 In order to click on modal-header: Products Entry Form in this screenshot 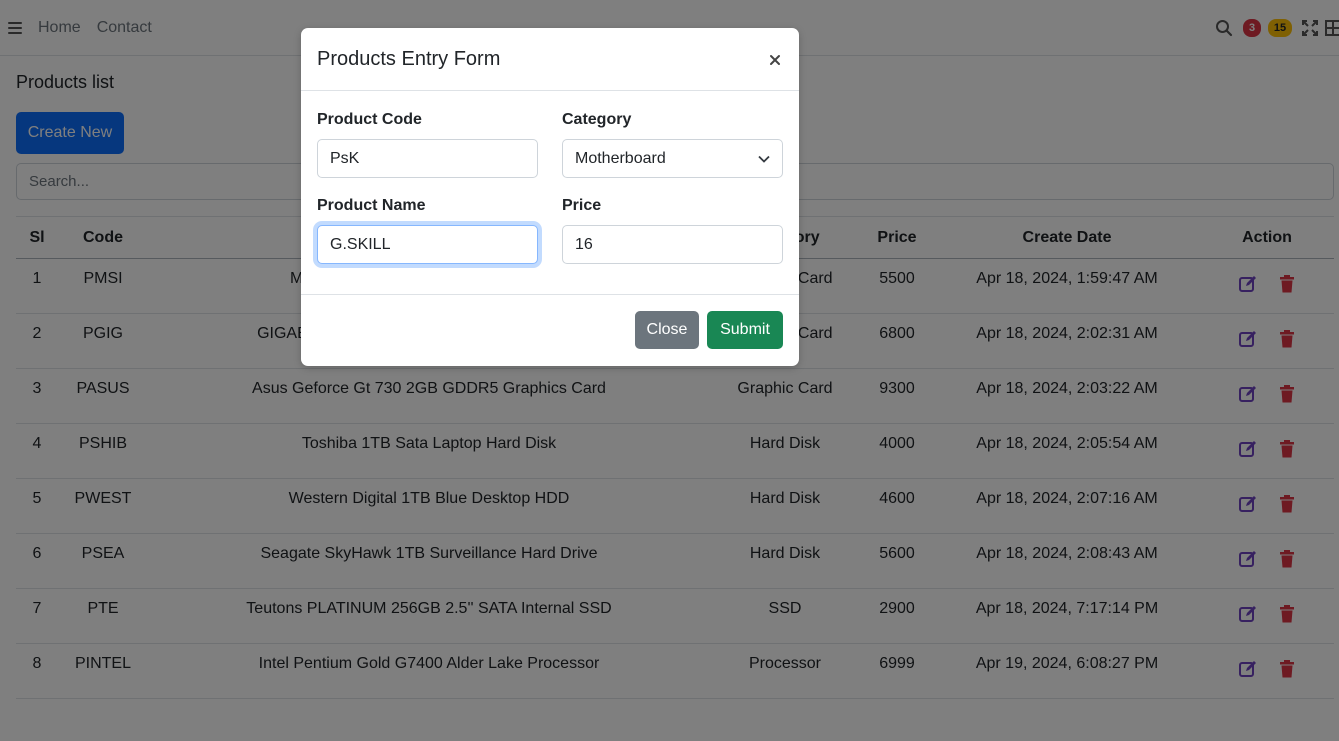, I will do `click(550, 59)`.